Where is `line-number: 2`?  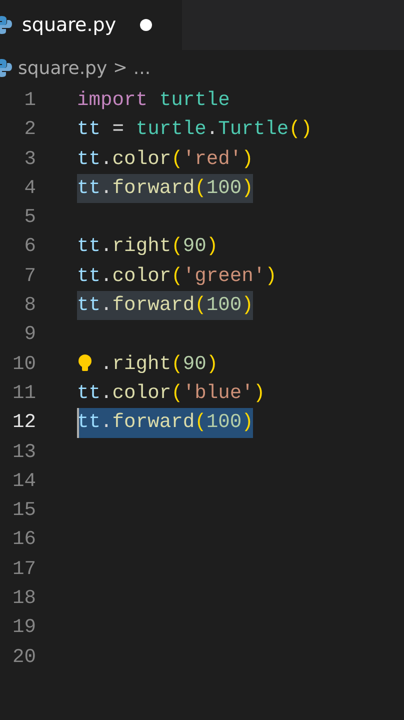 line-number: 2 is located at coordinates (29, 129).